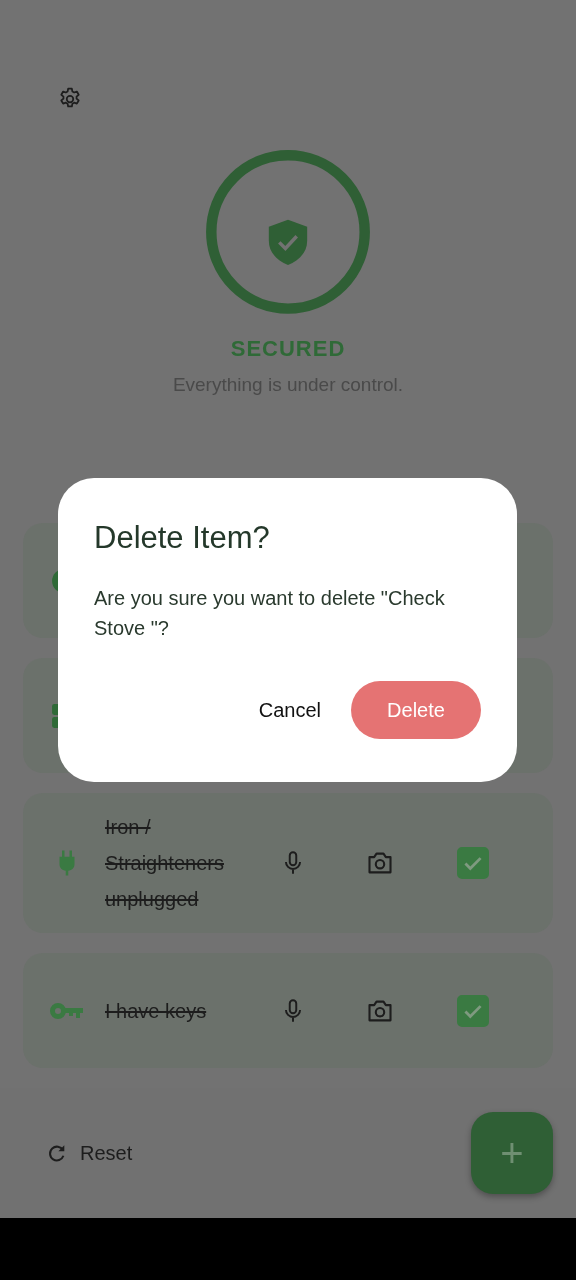  What do you see at coordinates (182, 538) in the screenshot?
I see `dialog-title: Delete Item?` at bounding box center [182, 538].